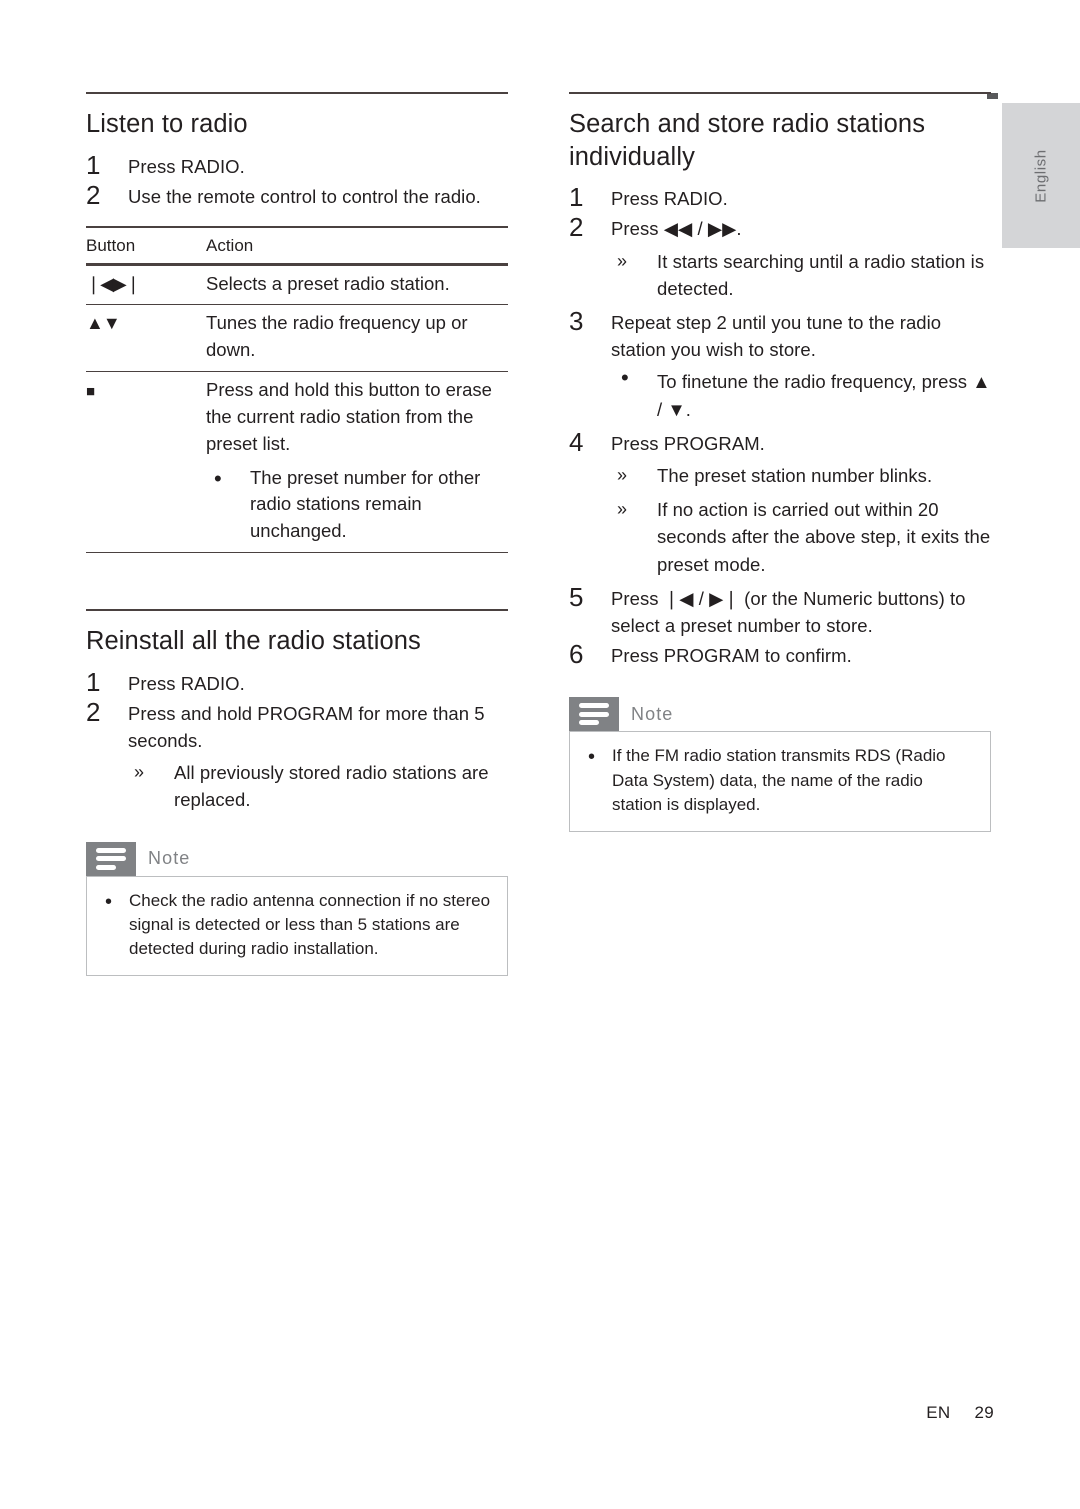 The height and width of the screenshot is (1509, 1080). Describe the element at coordinates (1041, 175) in the screenshot. I see `language-tab: English` at that location.